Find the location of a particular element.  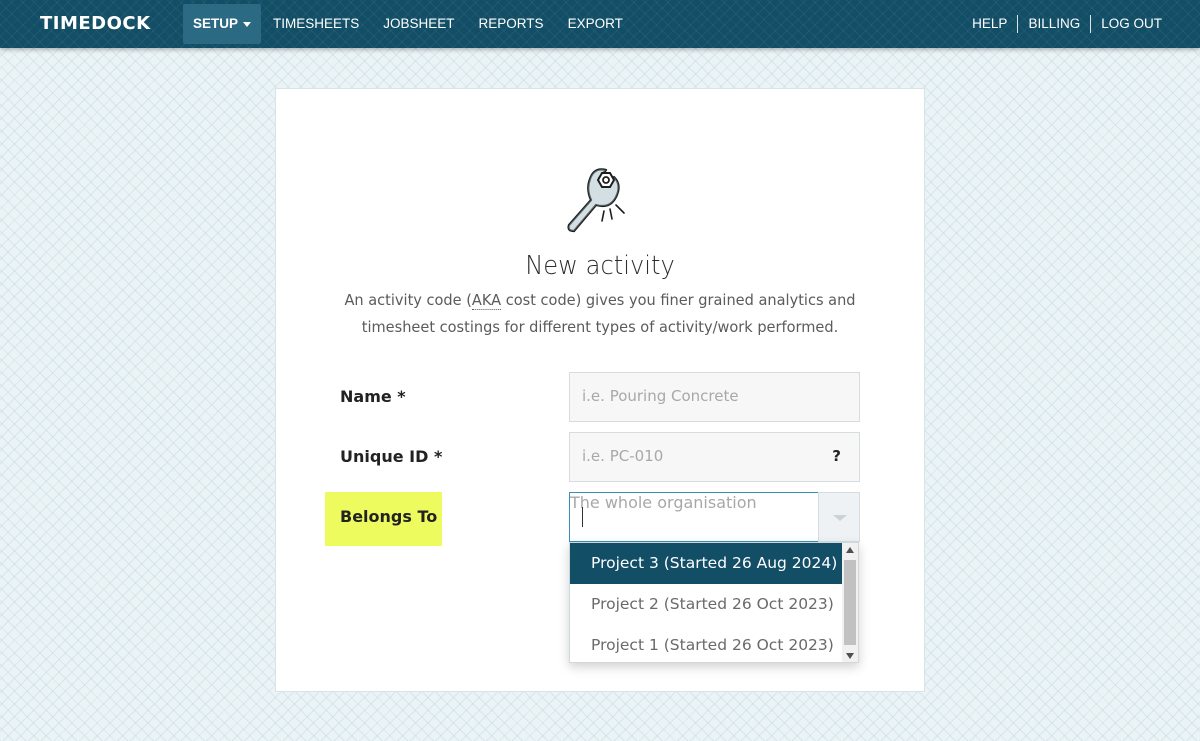

unique-id-placeholder: i.e. PC-010 is located at coordinates (623, 456).